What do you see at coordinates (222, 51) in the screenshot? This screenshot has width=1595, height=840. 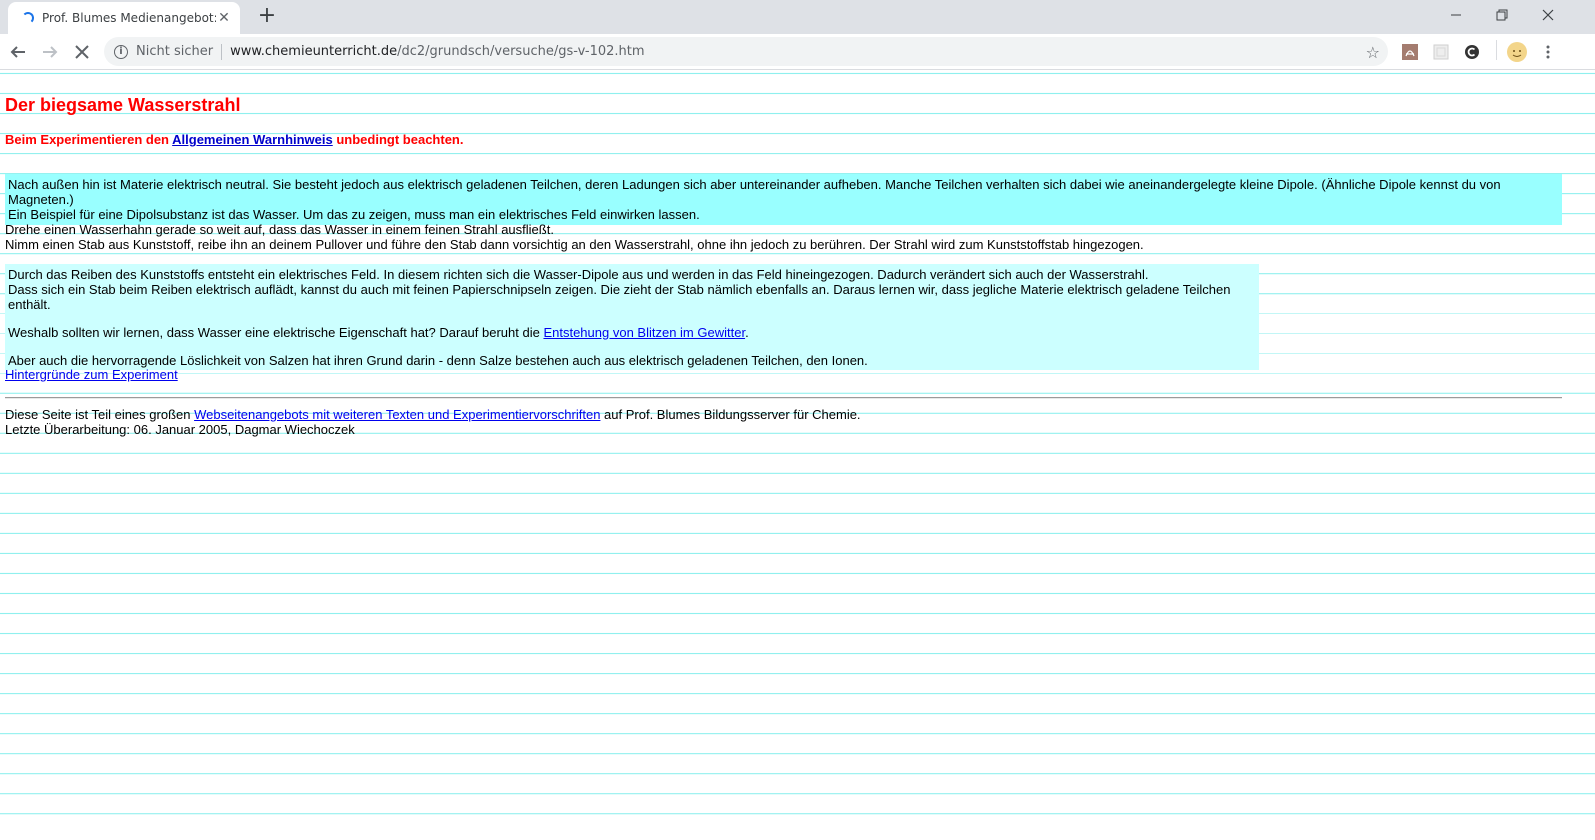 I see `omnibox-separator` at bounding box center [222, 51].